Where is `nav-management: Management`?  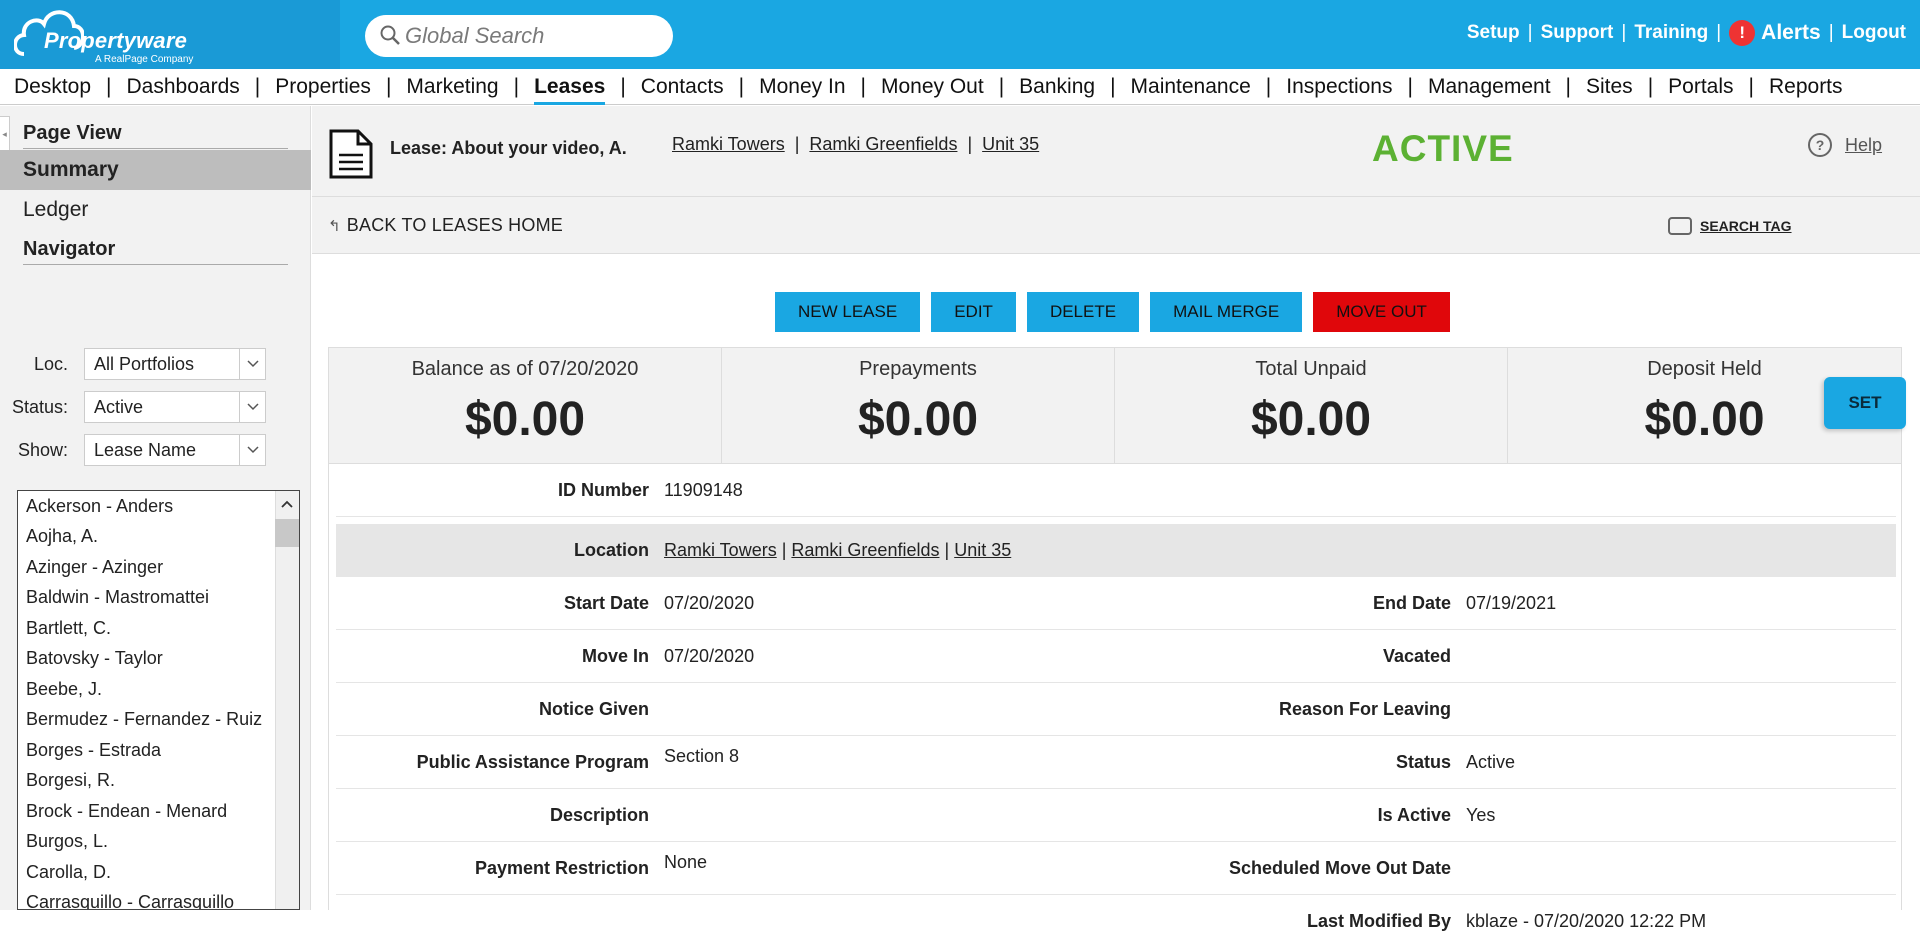
nav-management: Management is located at coordinates (1489, 87).